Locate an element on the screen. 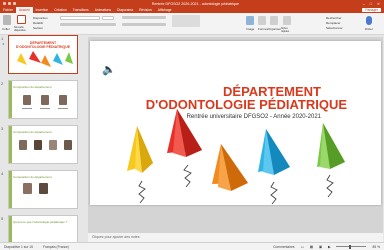 The image size is (384, 250). quick-styles-icon is located at coordinates (287, 20).